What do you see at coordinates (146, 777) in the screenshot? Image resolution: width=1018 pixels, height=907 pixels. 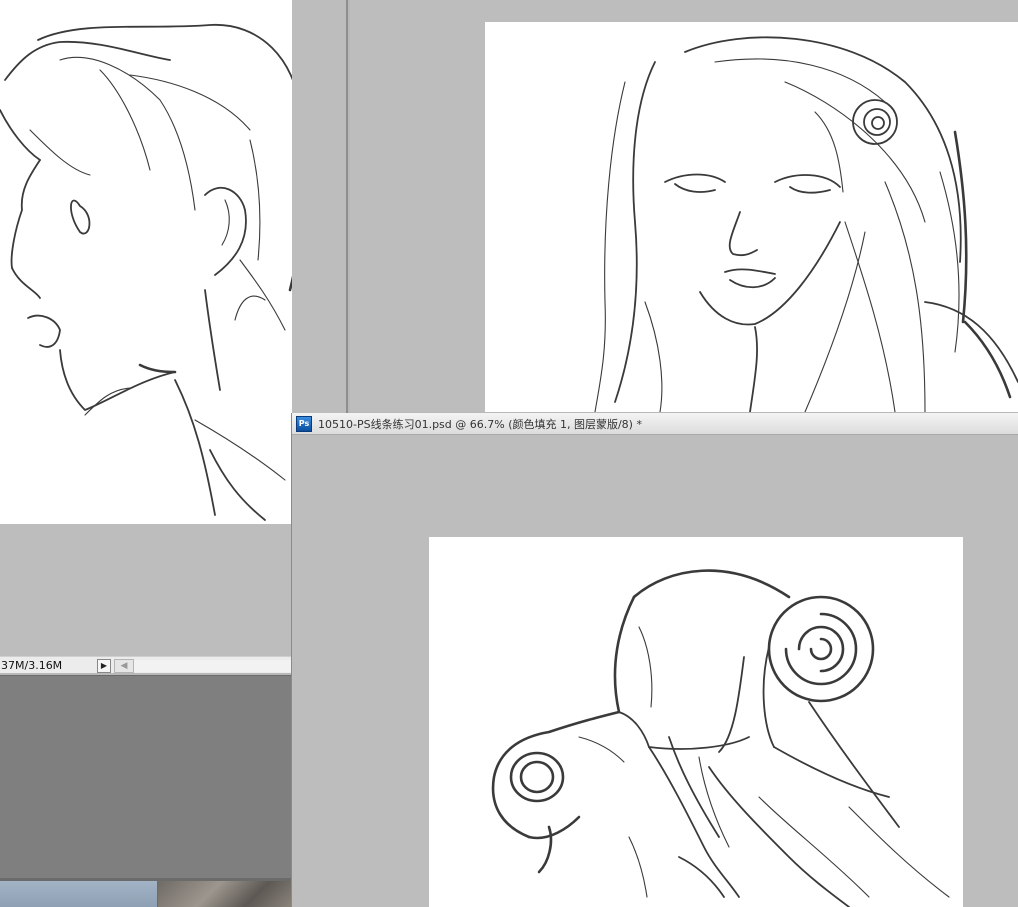 I see `panel-area` at bounding box center [146, 777].